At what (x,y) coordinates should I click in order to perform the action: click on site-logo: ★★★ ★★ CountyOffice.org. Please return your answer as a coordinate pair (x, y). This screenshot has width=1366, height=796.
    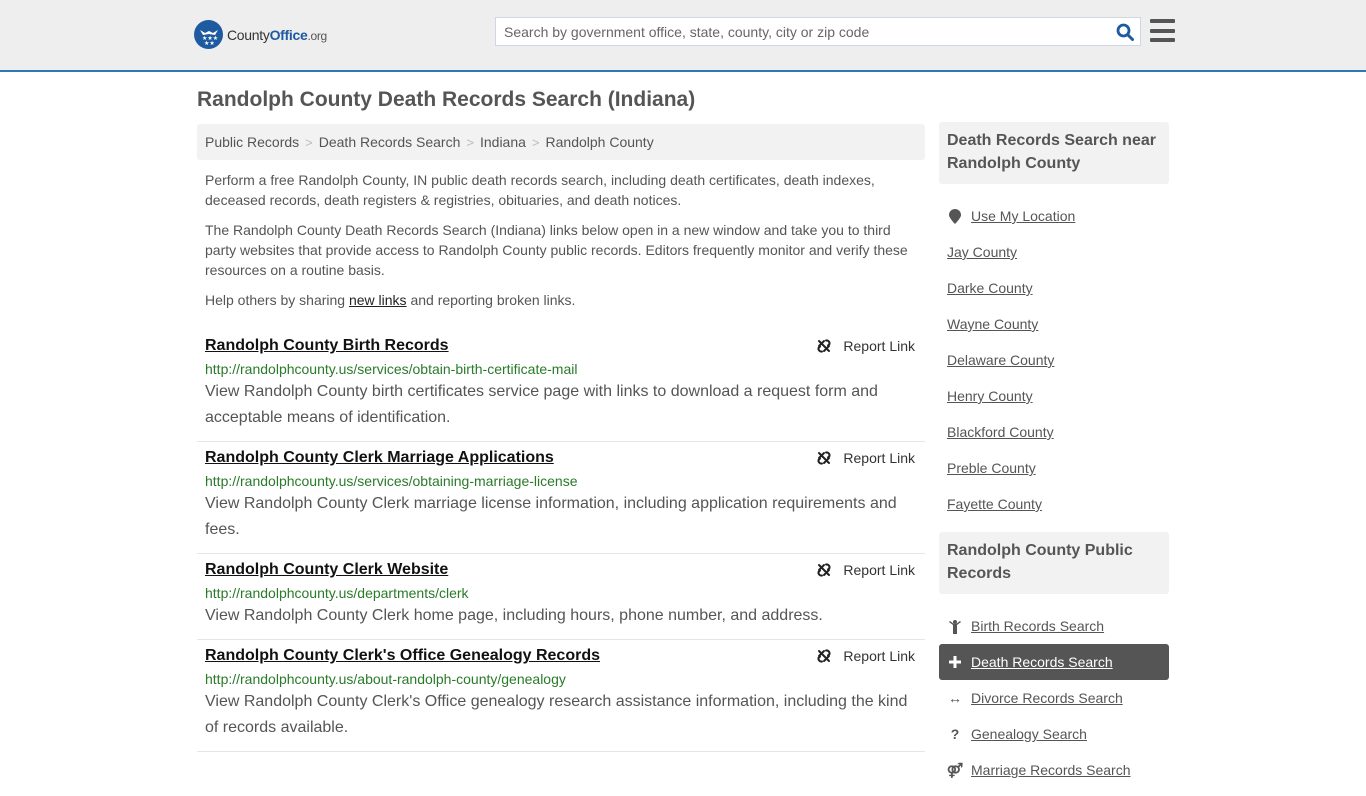
    Looking at the image, I should click on (260, 34).